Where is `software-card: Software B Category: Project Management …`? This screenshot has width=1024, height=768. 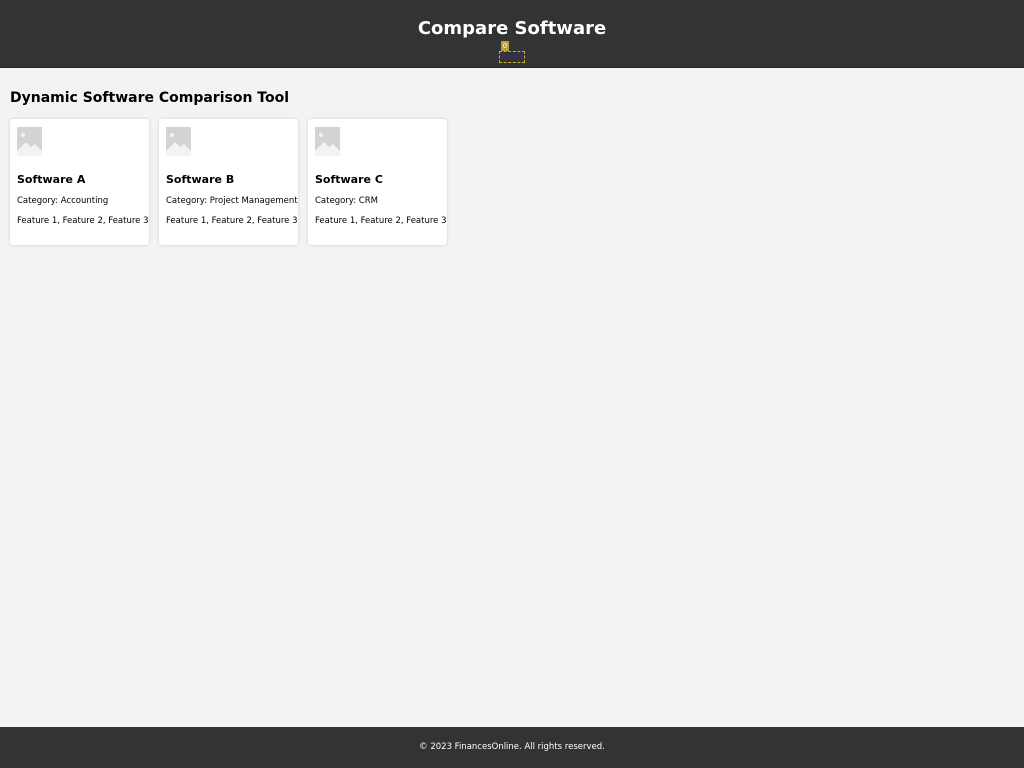 software-card: Software B Category: Project Management … is located at coordinates (228, 182).